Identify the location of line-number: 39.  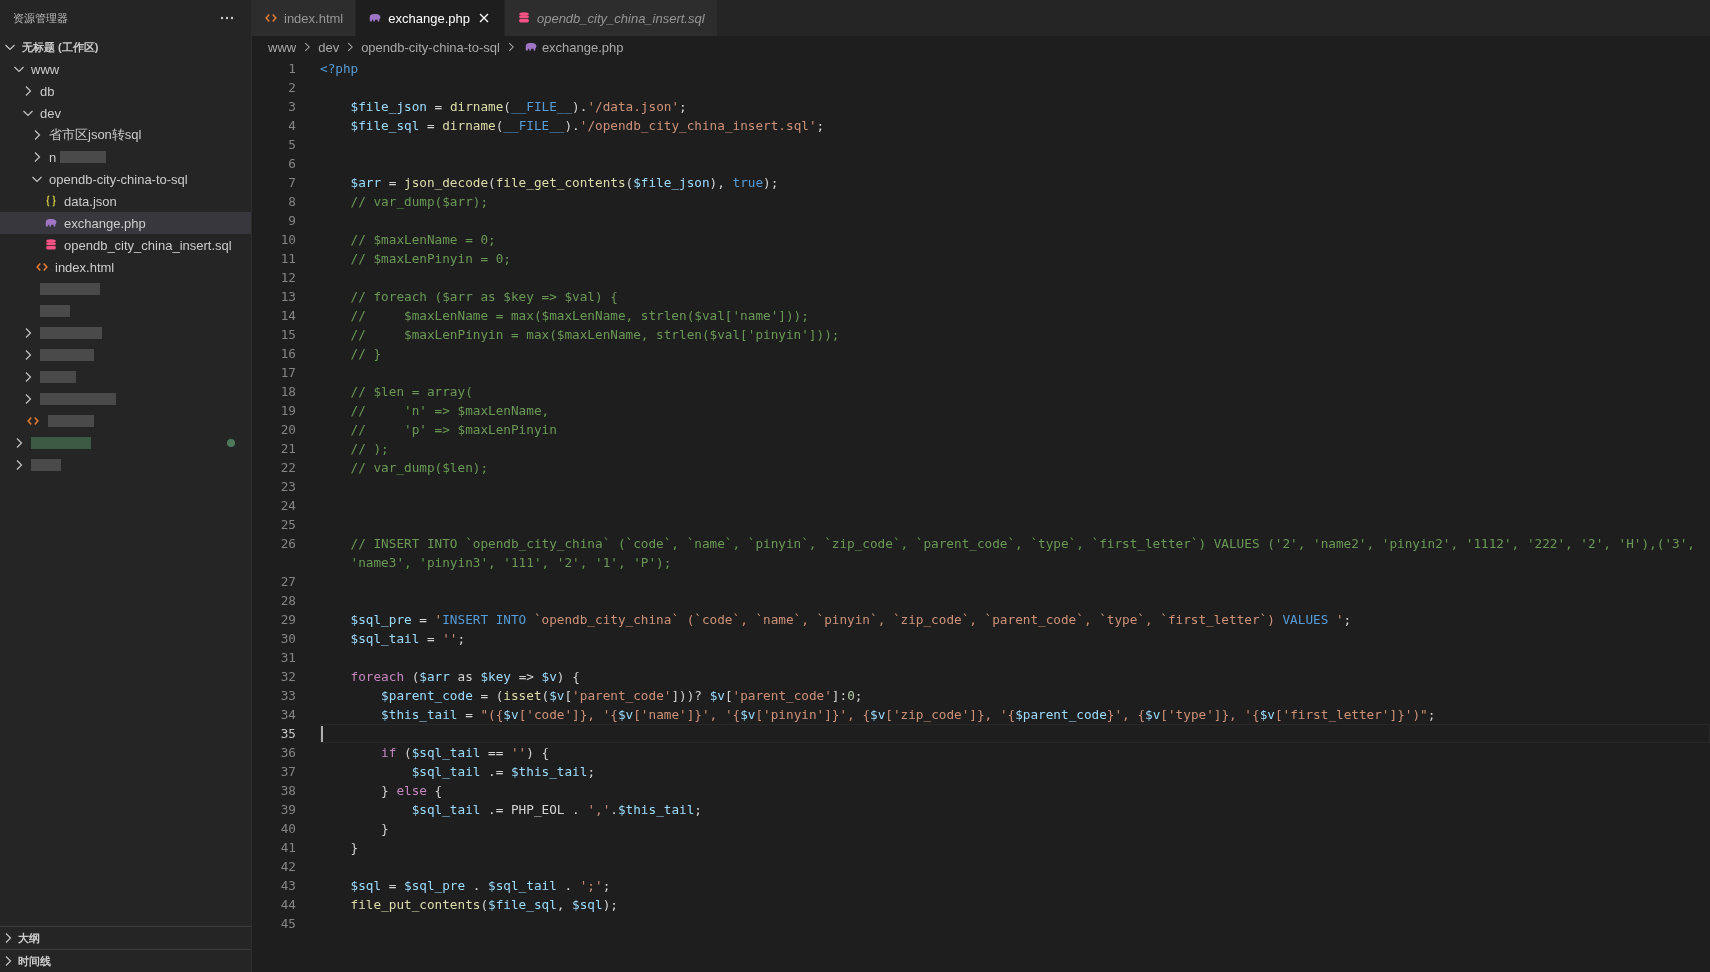
(288, 810).